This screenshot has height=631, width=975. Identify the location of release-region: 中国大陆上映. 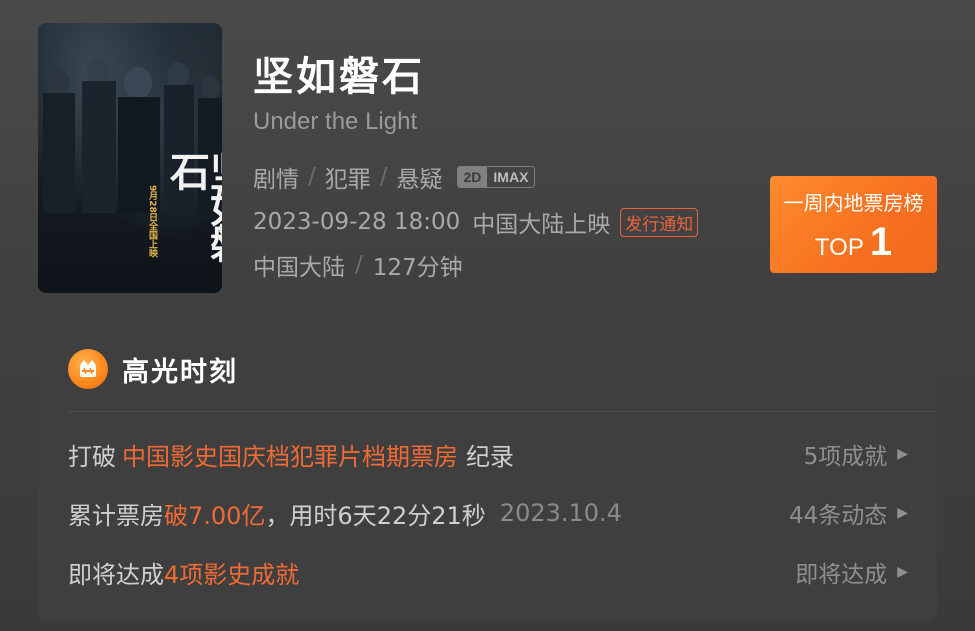
(541, 225).